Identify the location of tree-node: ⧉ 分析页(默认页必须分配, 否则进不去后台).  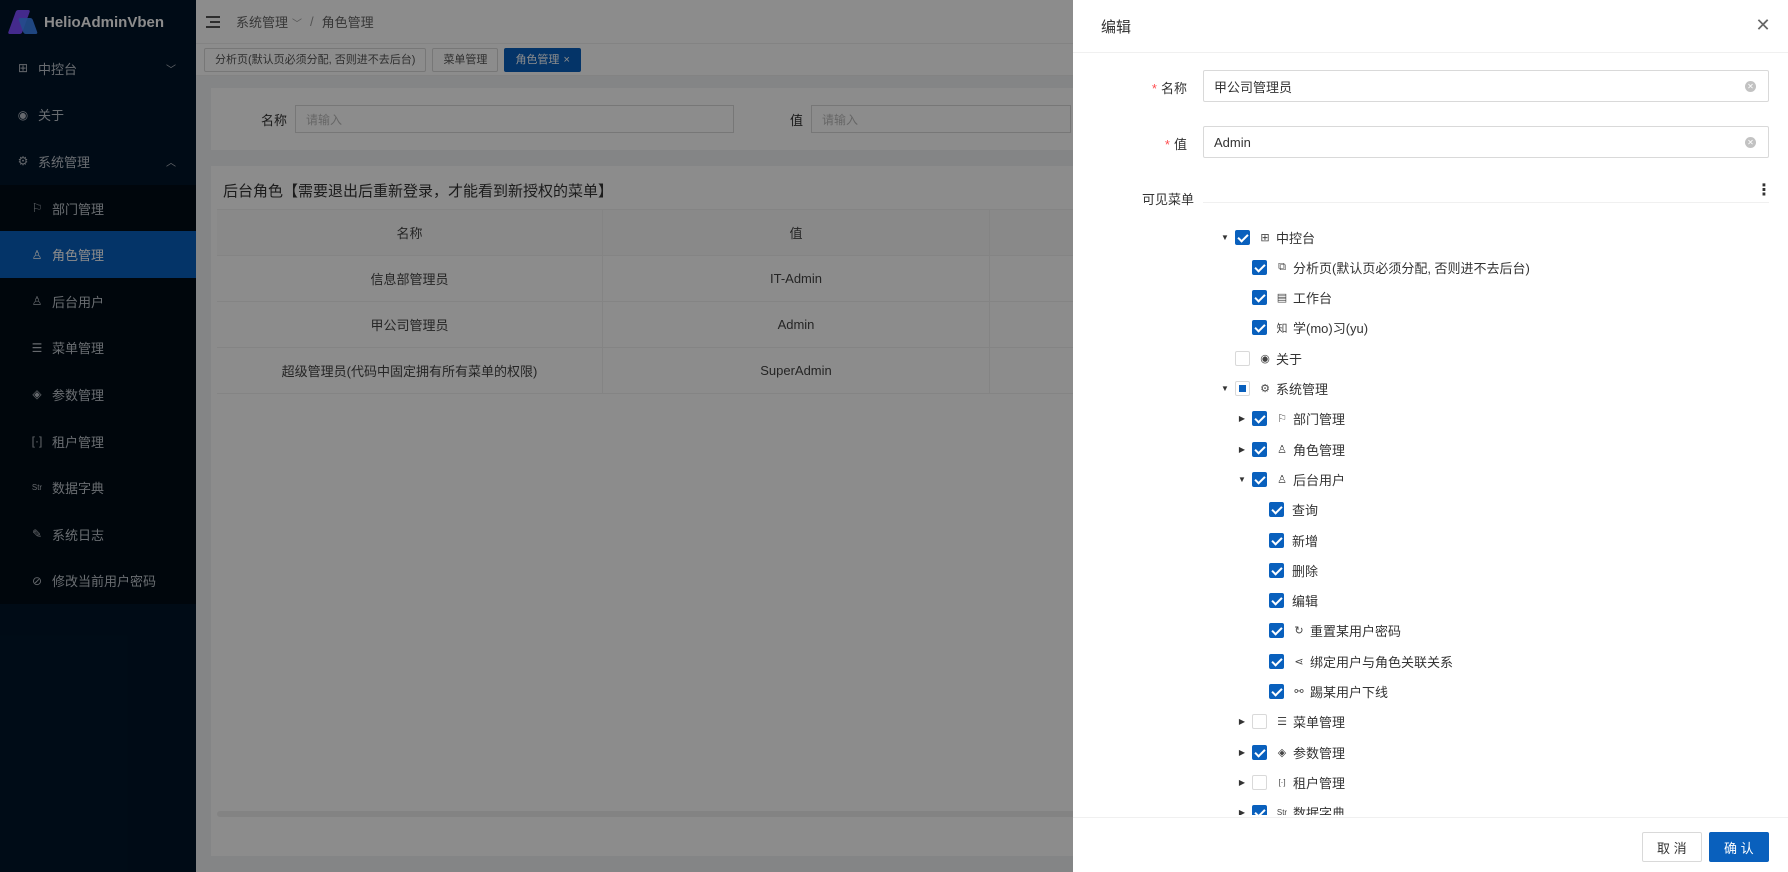
(1383, 267).